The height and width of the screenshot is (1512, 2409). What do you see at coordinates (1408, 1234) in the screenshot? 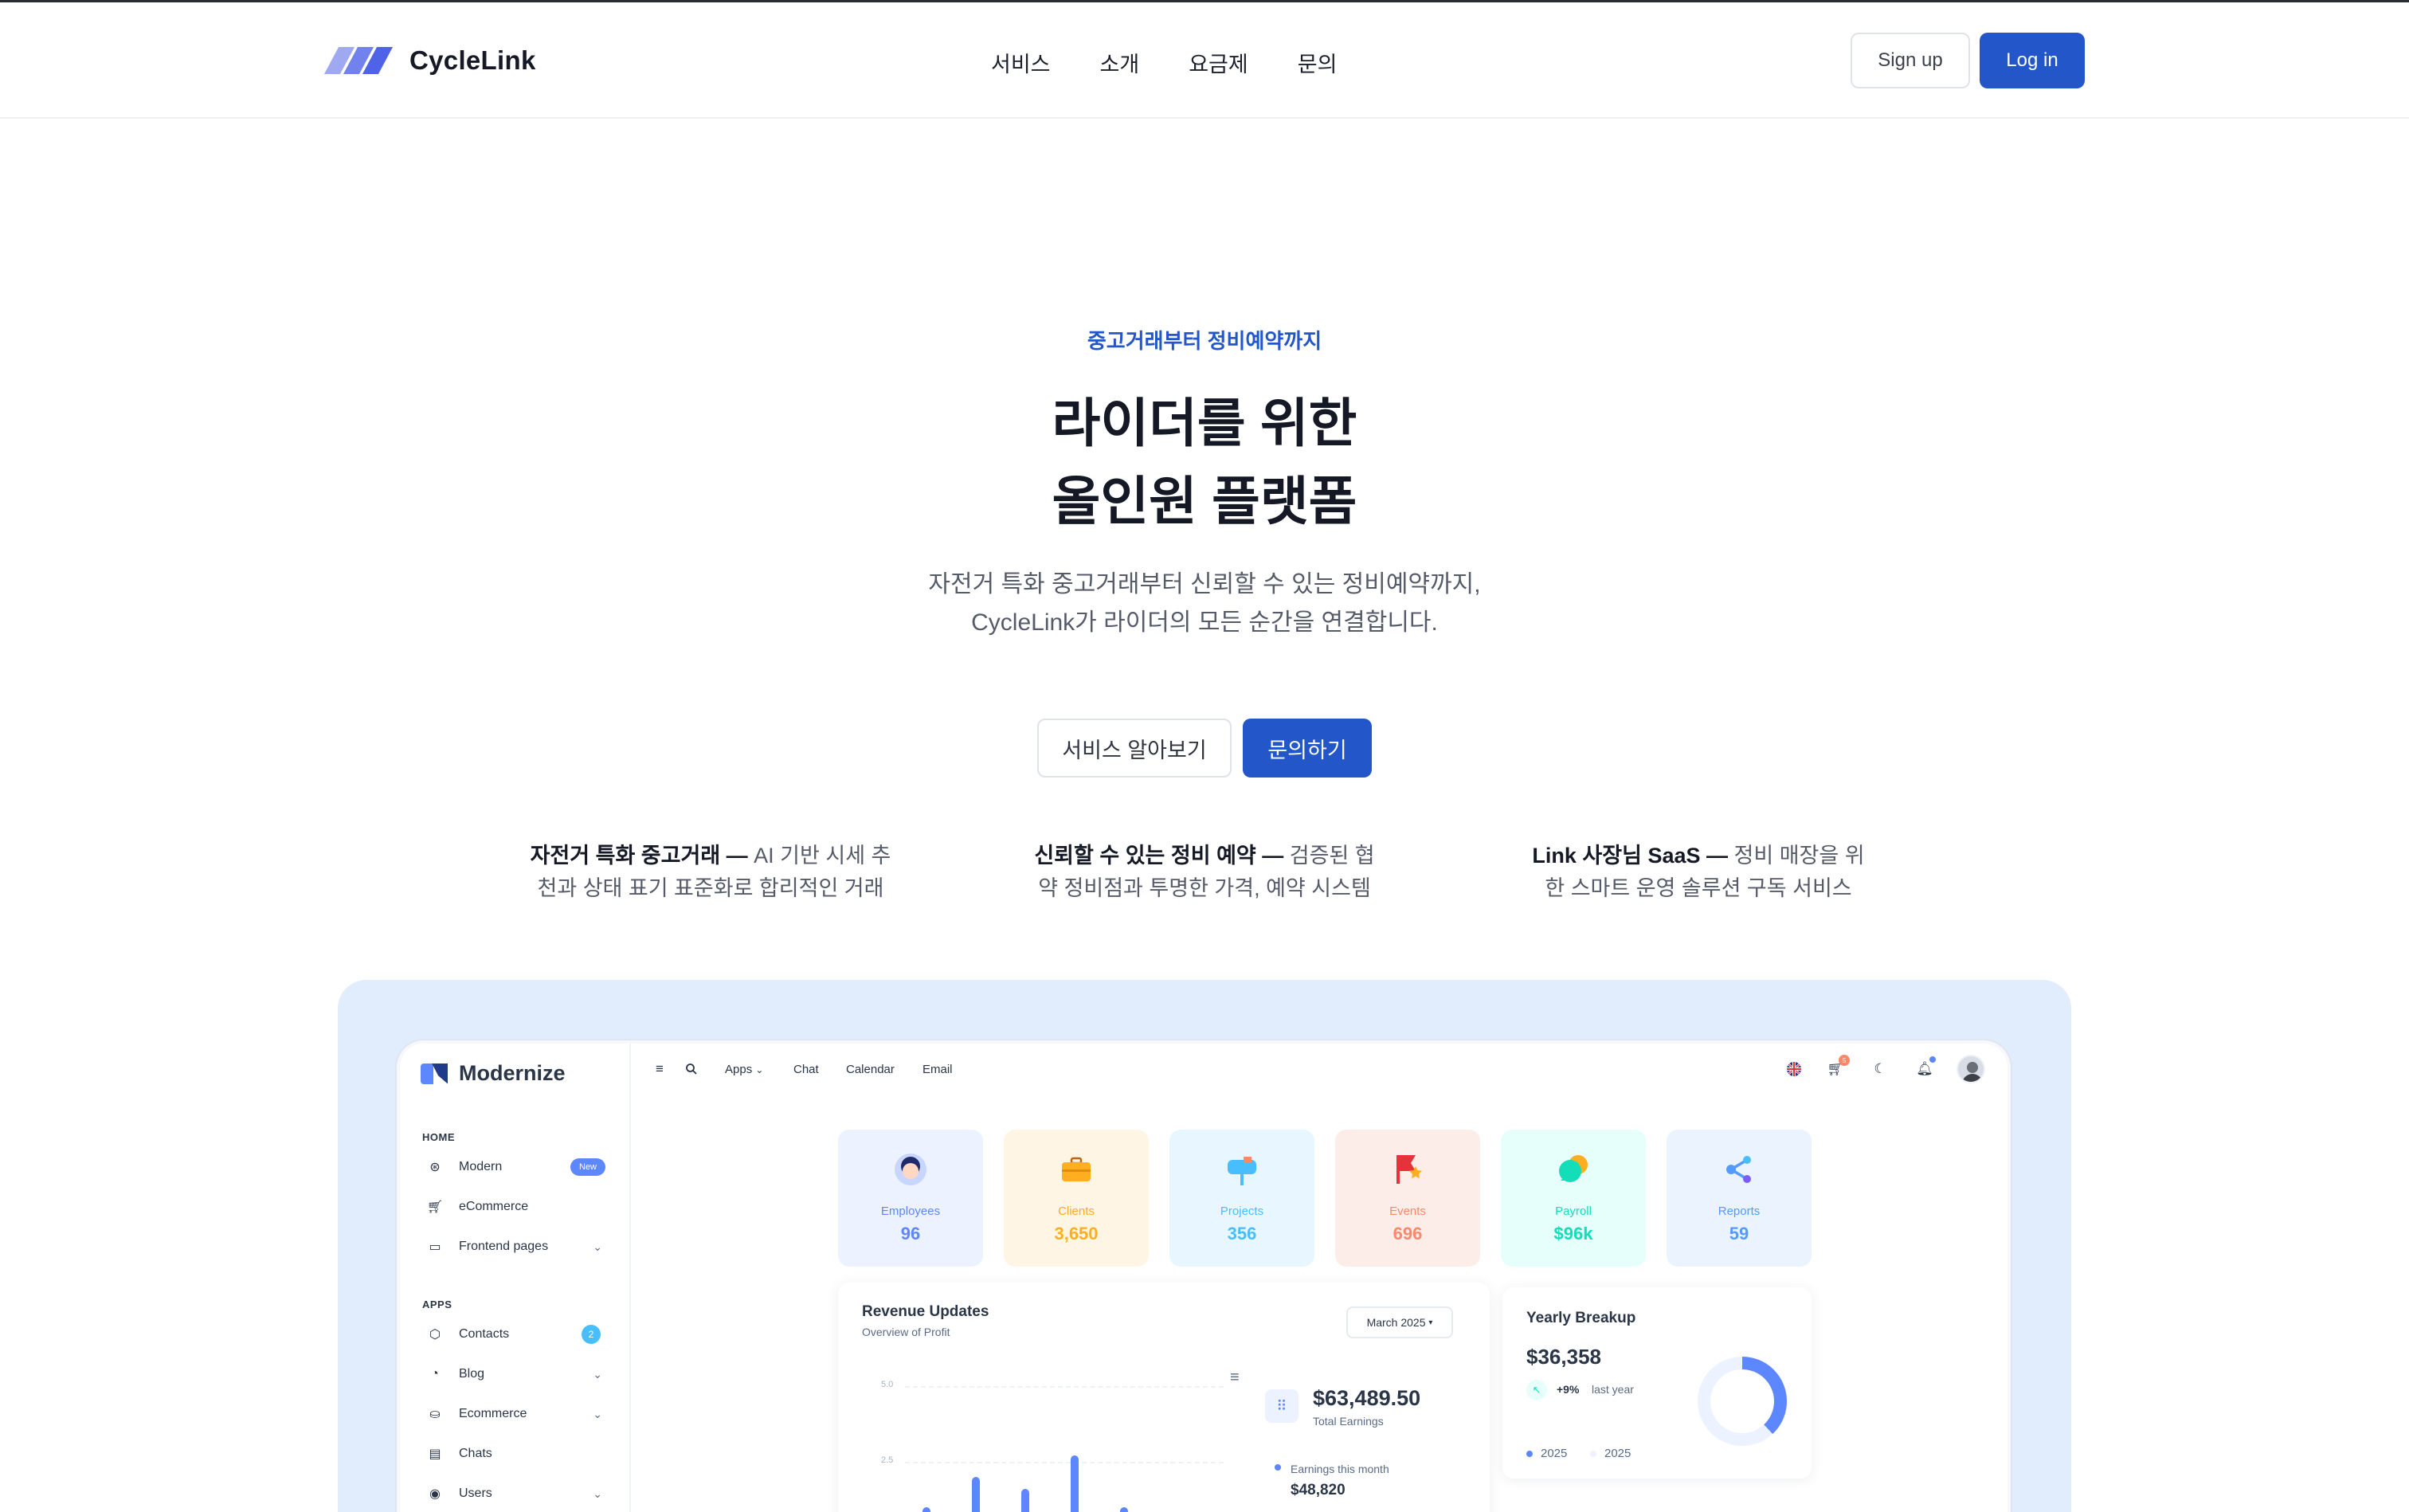
I see `stat-value: 696` at bounding box center [1408, 1234].